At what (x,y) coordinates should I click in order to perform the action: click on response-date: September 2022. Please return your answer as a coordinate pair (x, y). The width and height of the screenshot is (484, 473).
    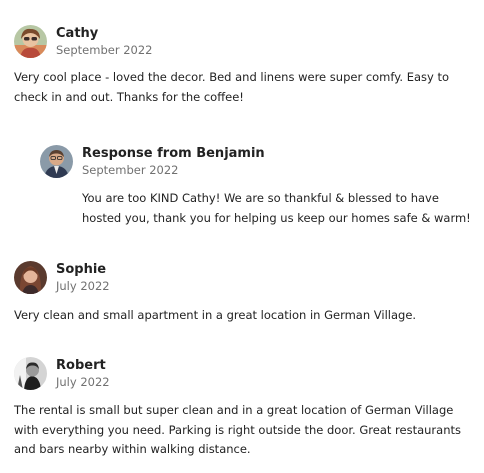
    Looking at the image, I should click on (130, 169).